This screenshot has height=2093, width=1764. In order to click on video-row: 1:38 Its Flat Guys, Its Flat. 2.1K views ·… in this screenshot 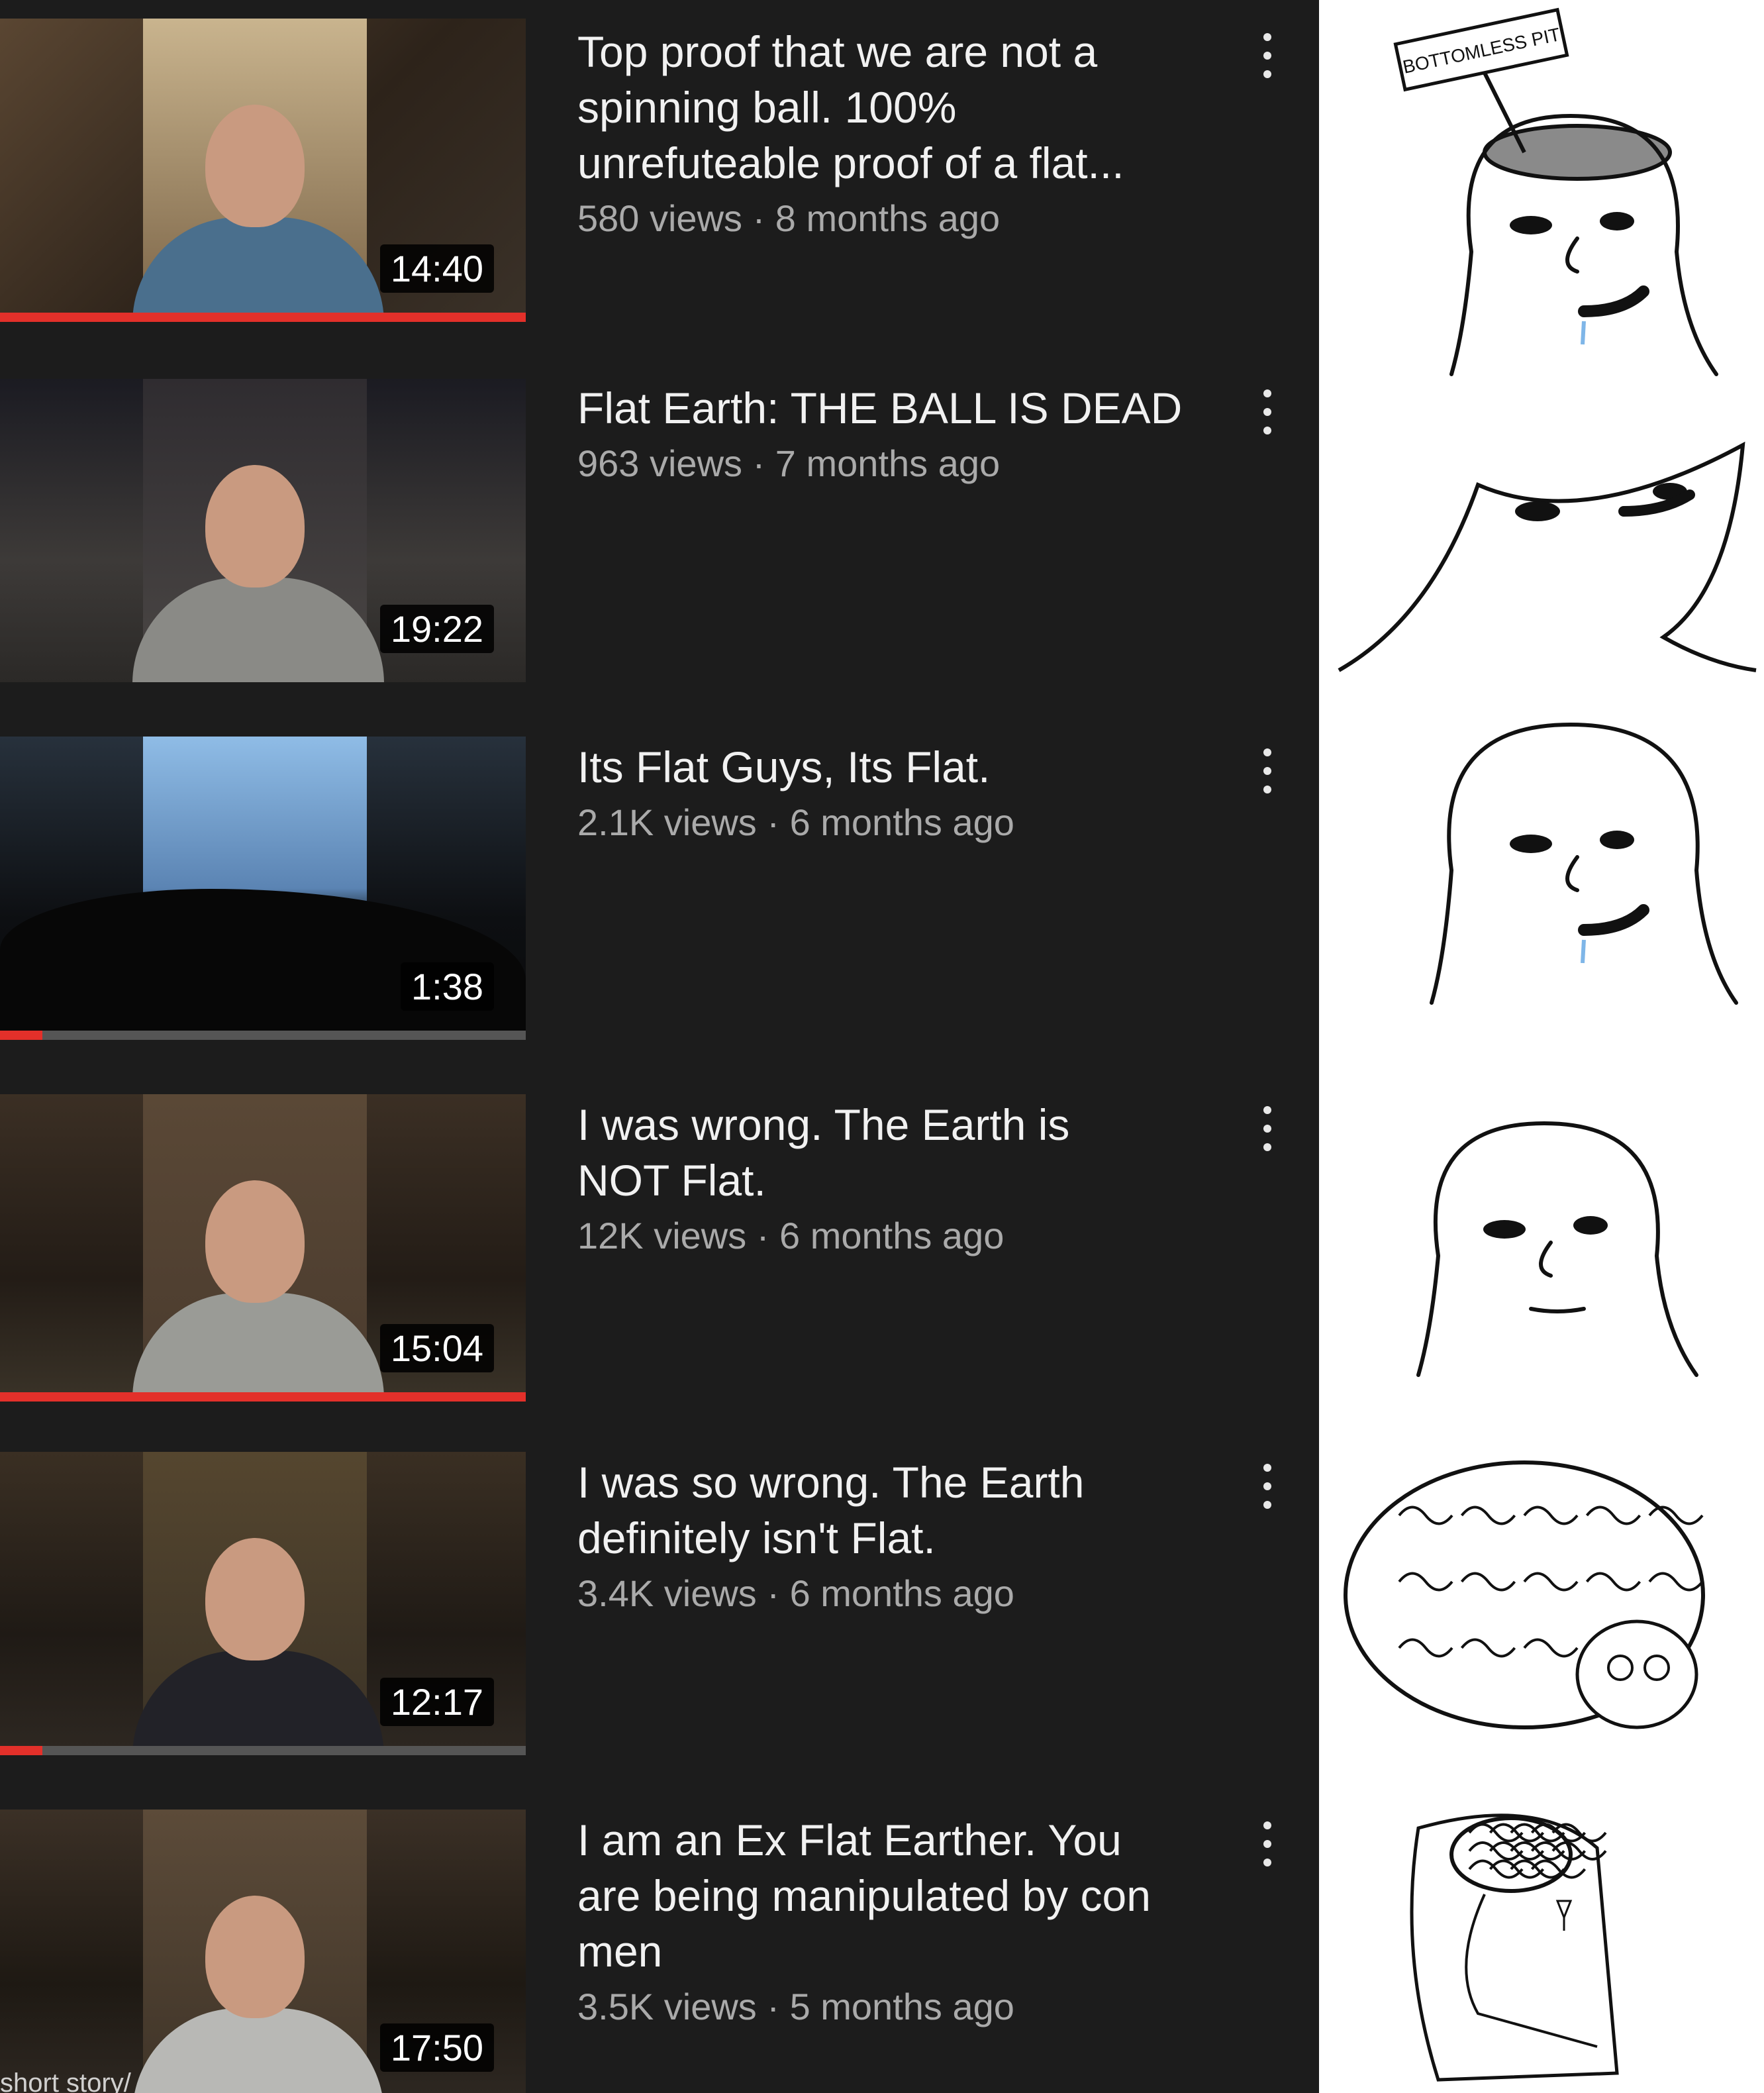, I will do `click(659, 915)`.